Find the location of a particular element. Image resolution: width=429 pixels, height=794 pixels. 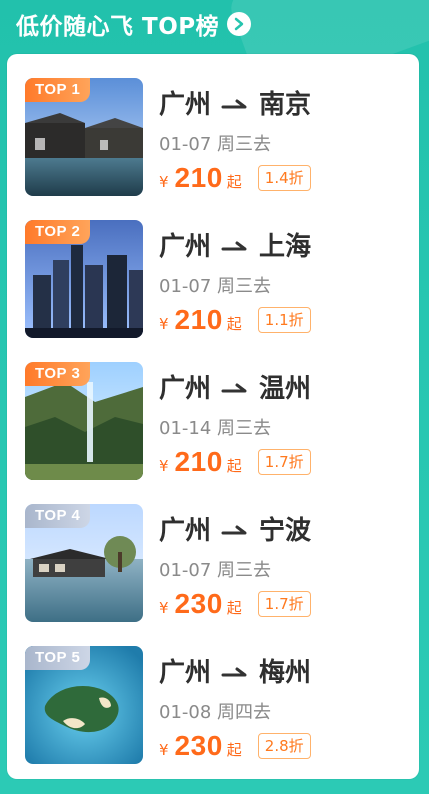

rank-badge: TOP 2 is located at coordinates (58, 232).